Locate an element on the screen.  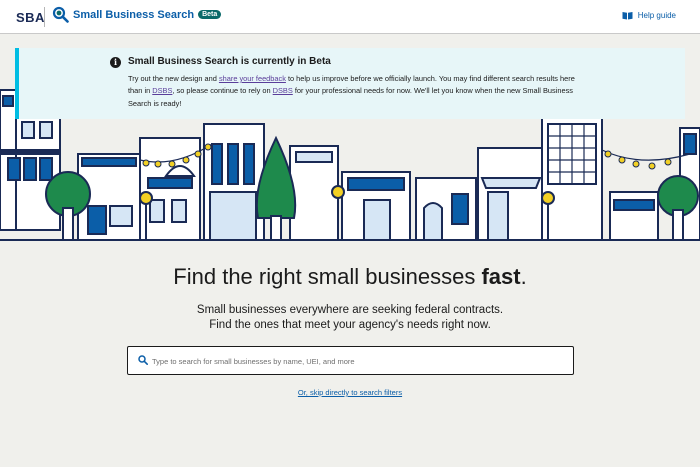
alert-text: , so please continue to rely on is located at coordinates (222, 91).